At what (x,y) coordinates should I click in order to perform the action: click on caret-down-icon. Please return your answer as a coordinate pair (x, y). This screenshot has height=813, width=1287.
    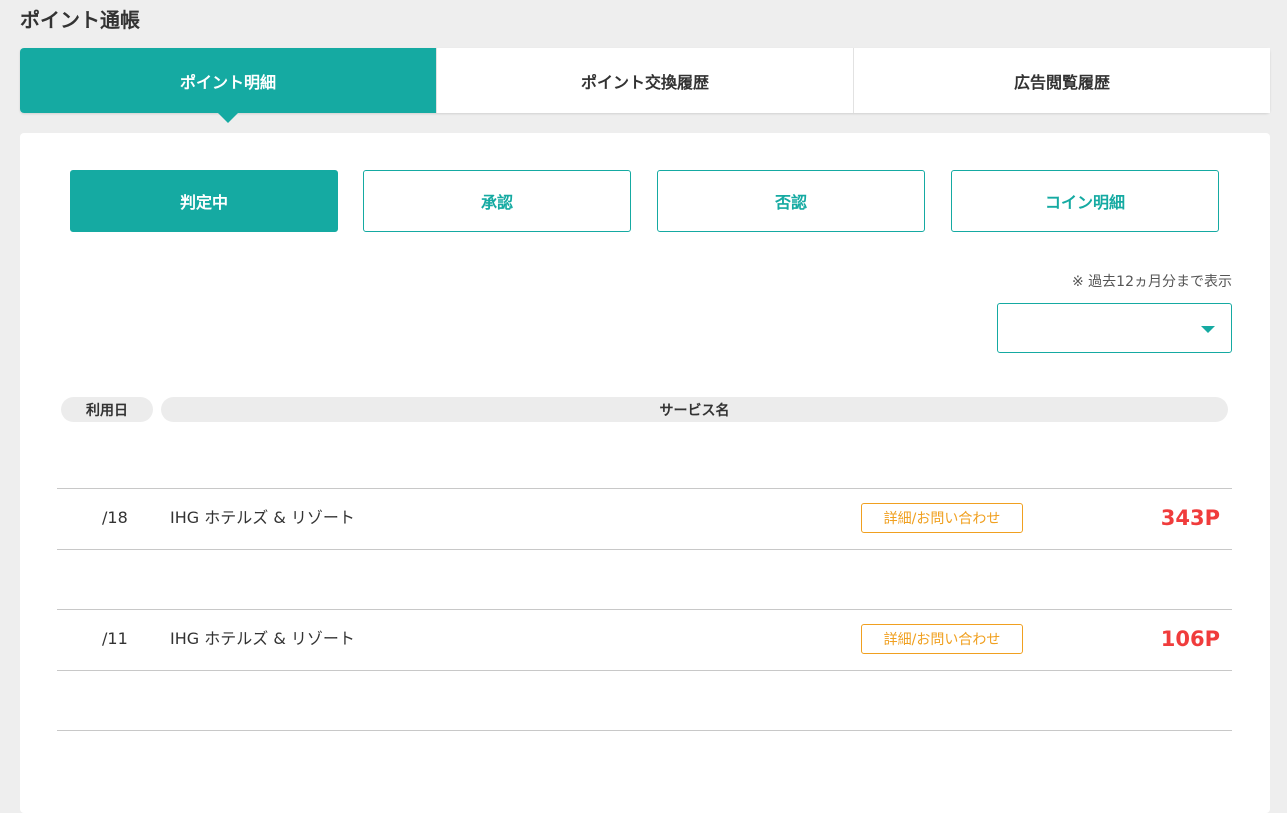
    Looking at the image, I should click on (1208, 329).